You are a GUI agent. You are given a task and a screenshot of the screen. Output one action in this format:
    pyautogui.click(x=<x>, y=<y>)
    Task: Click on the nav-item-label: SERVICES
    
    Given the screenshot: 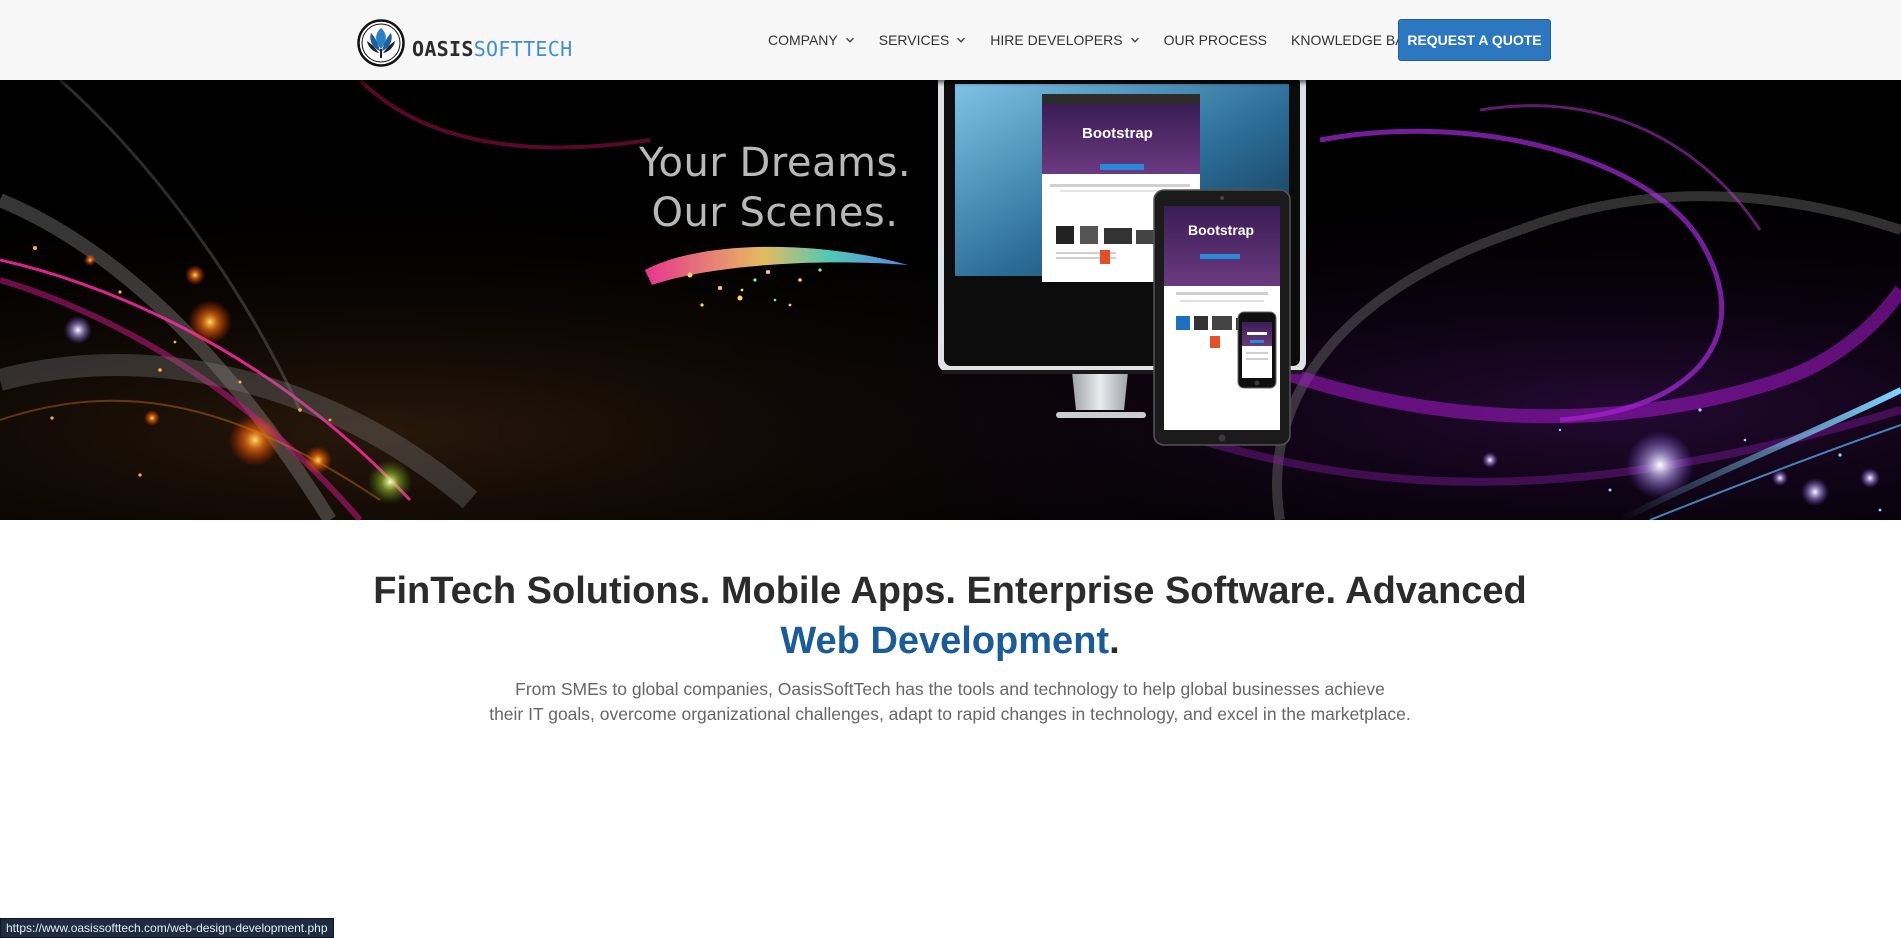 What is the action you would take?
    pyautogui.click(x=914, y=40)
    